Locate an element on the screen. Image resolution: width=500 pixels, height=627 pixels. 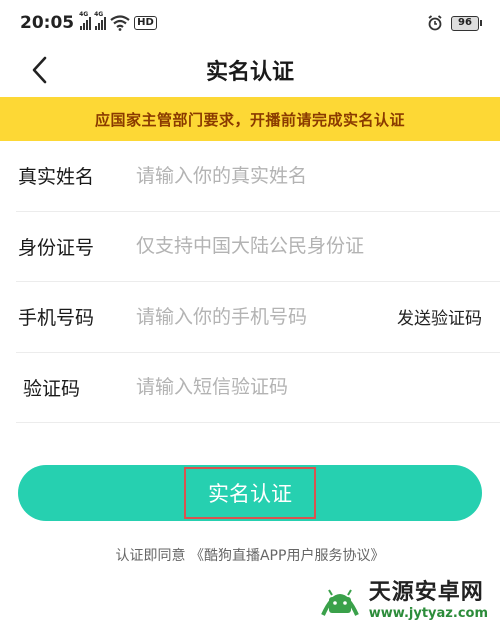
submit-button: 实名认证 is located at coordinates (250, 493).